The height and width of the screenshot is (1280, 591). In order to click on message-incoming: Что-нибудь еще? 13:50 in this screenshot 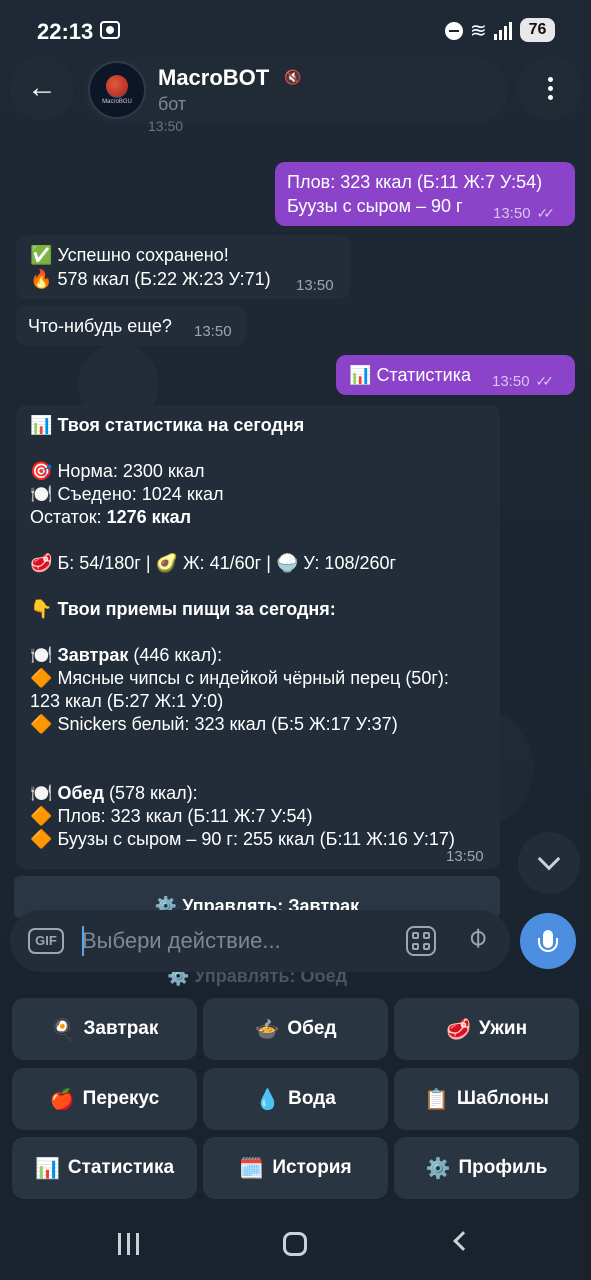, I will do `click(131, 326)`.